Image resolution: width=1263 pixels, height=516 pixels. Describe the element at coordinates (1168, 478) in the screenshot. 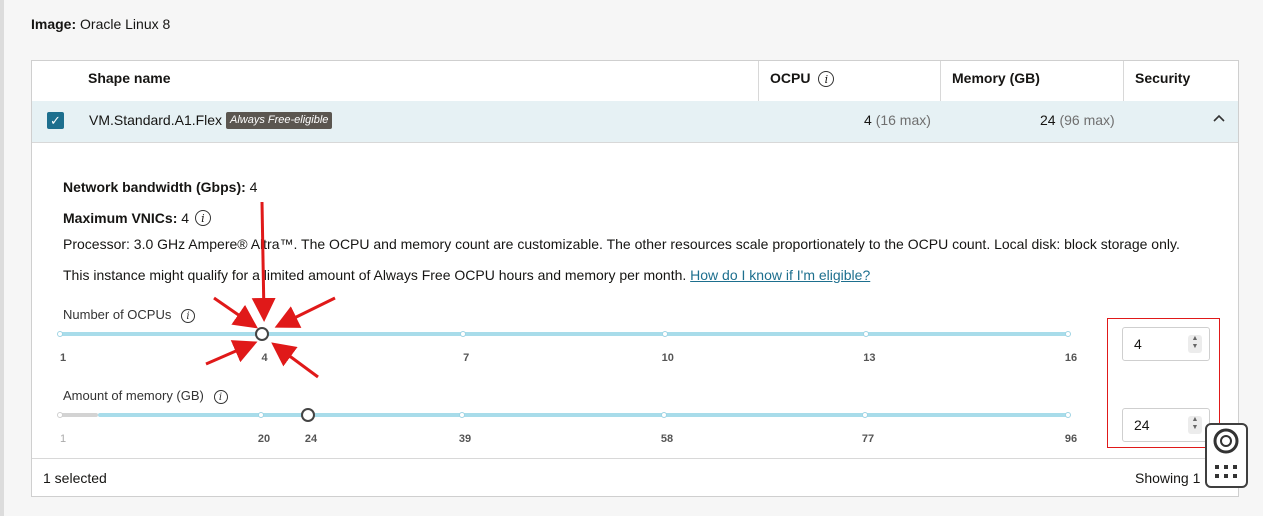

I see `showing-count: Showing 1` at that location.